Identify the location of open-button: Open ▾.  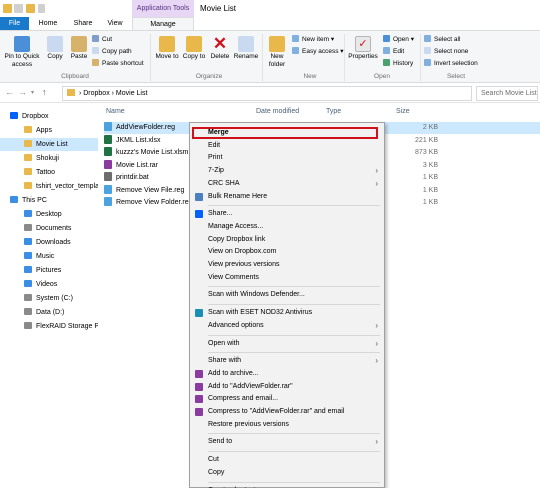
(398, 40).